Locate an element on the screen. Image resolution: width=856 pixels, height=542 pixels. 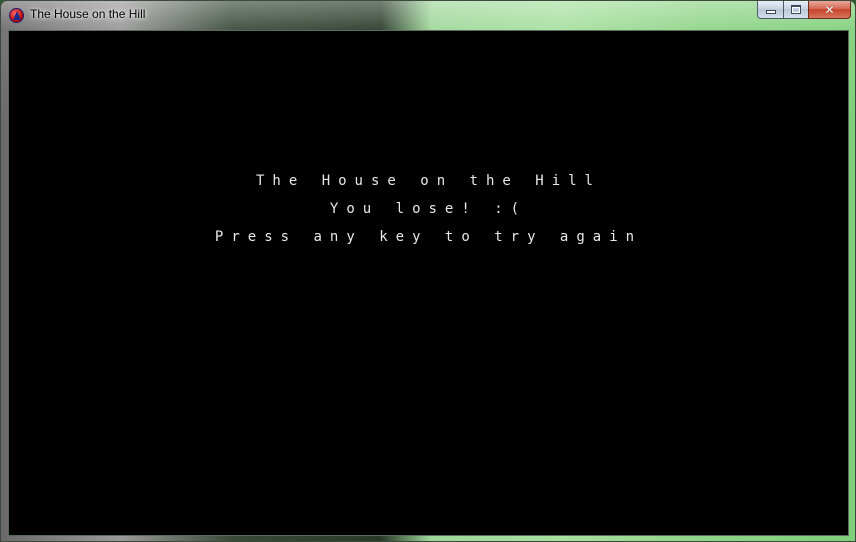
close-icon: ✕ is located at coordinates (829, 9).